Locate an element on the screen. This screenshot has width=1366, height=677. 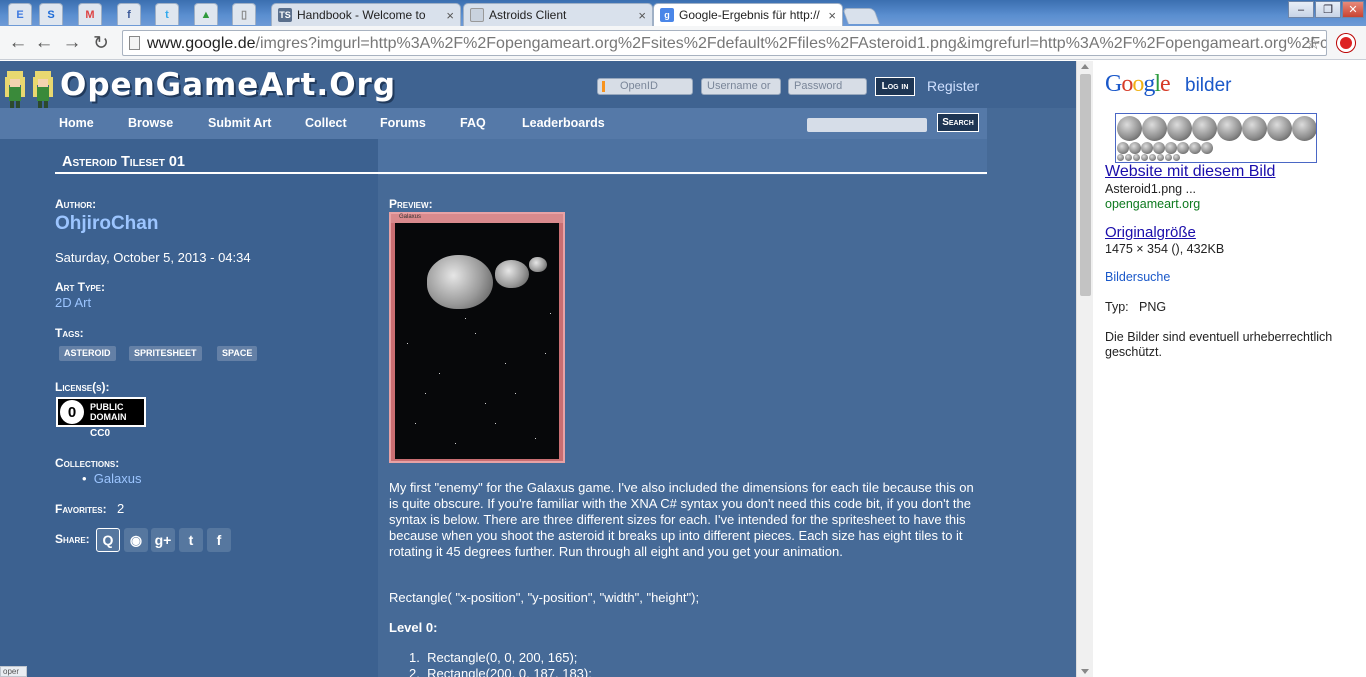
blank-tab: ▯ is located at coordinates (244, 14).